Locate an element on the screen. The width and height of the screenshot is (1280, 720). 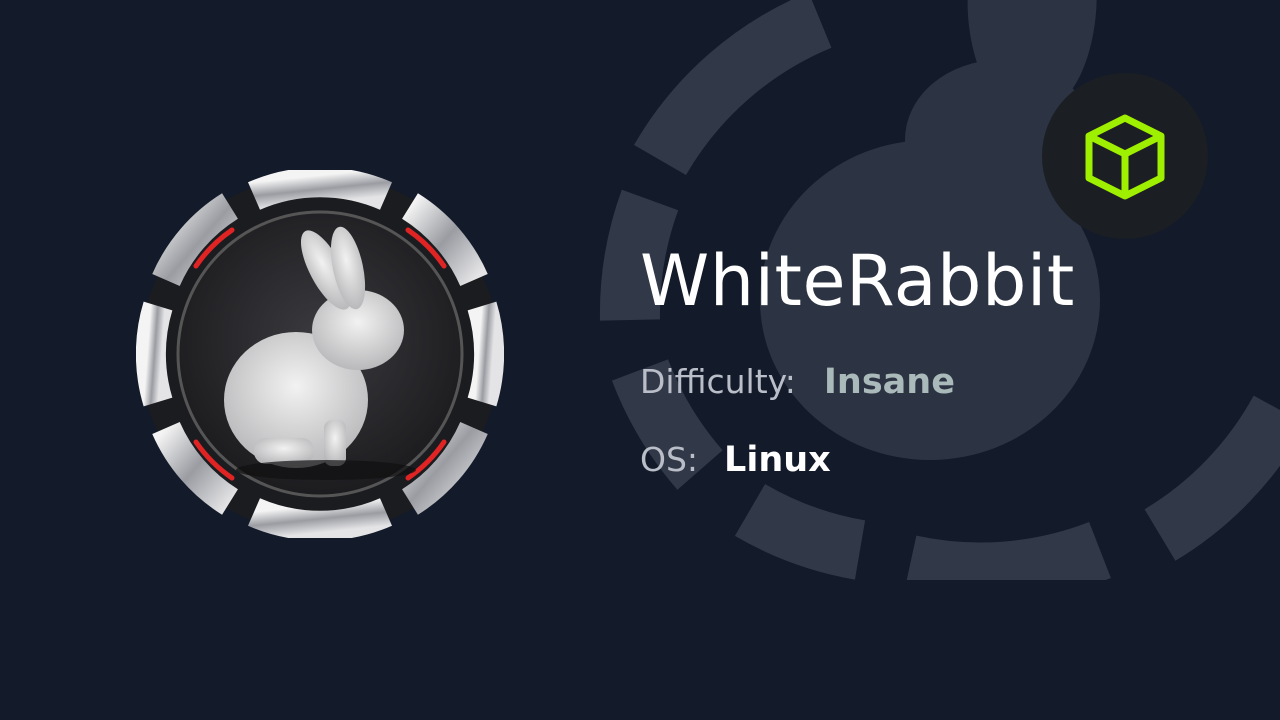
difficulty-label: Difficulty: is located at coordinates (718, 381).